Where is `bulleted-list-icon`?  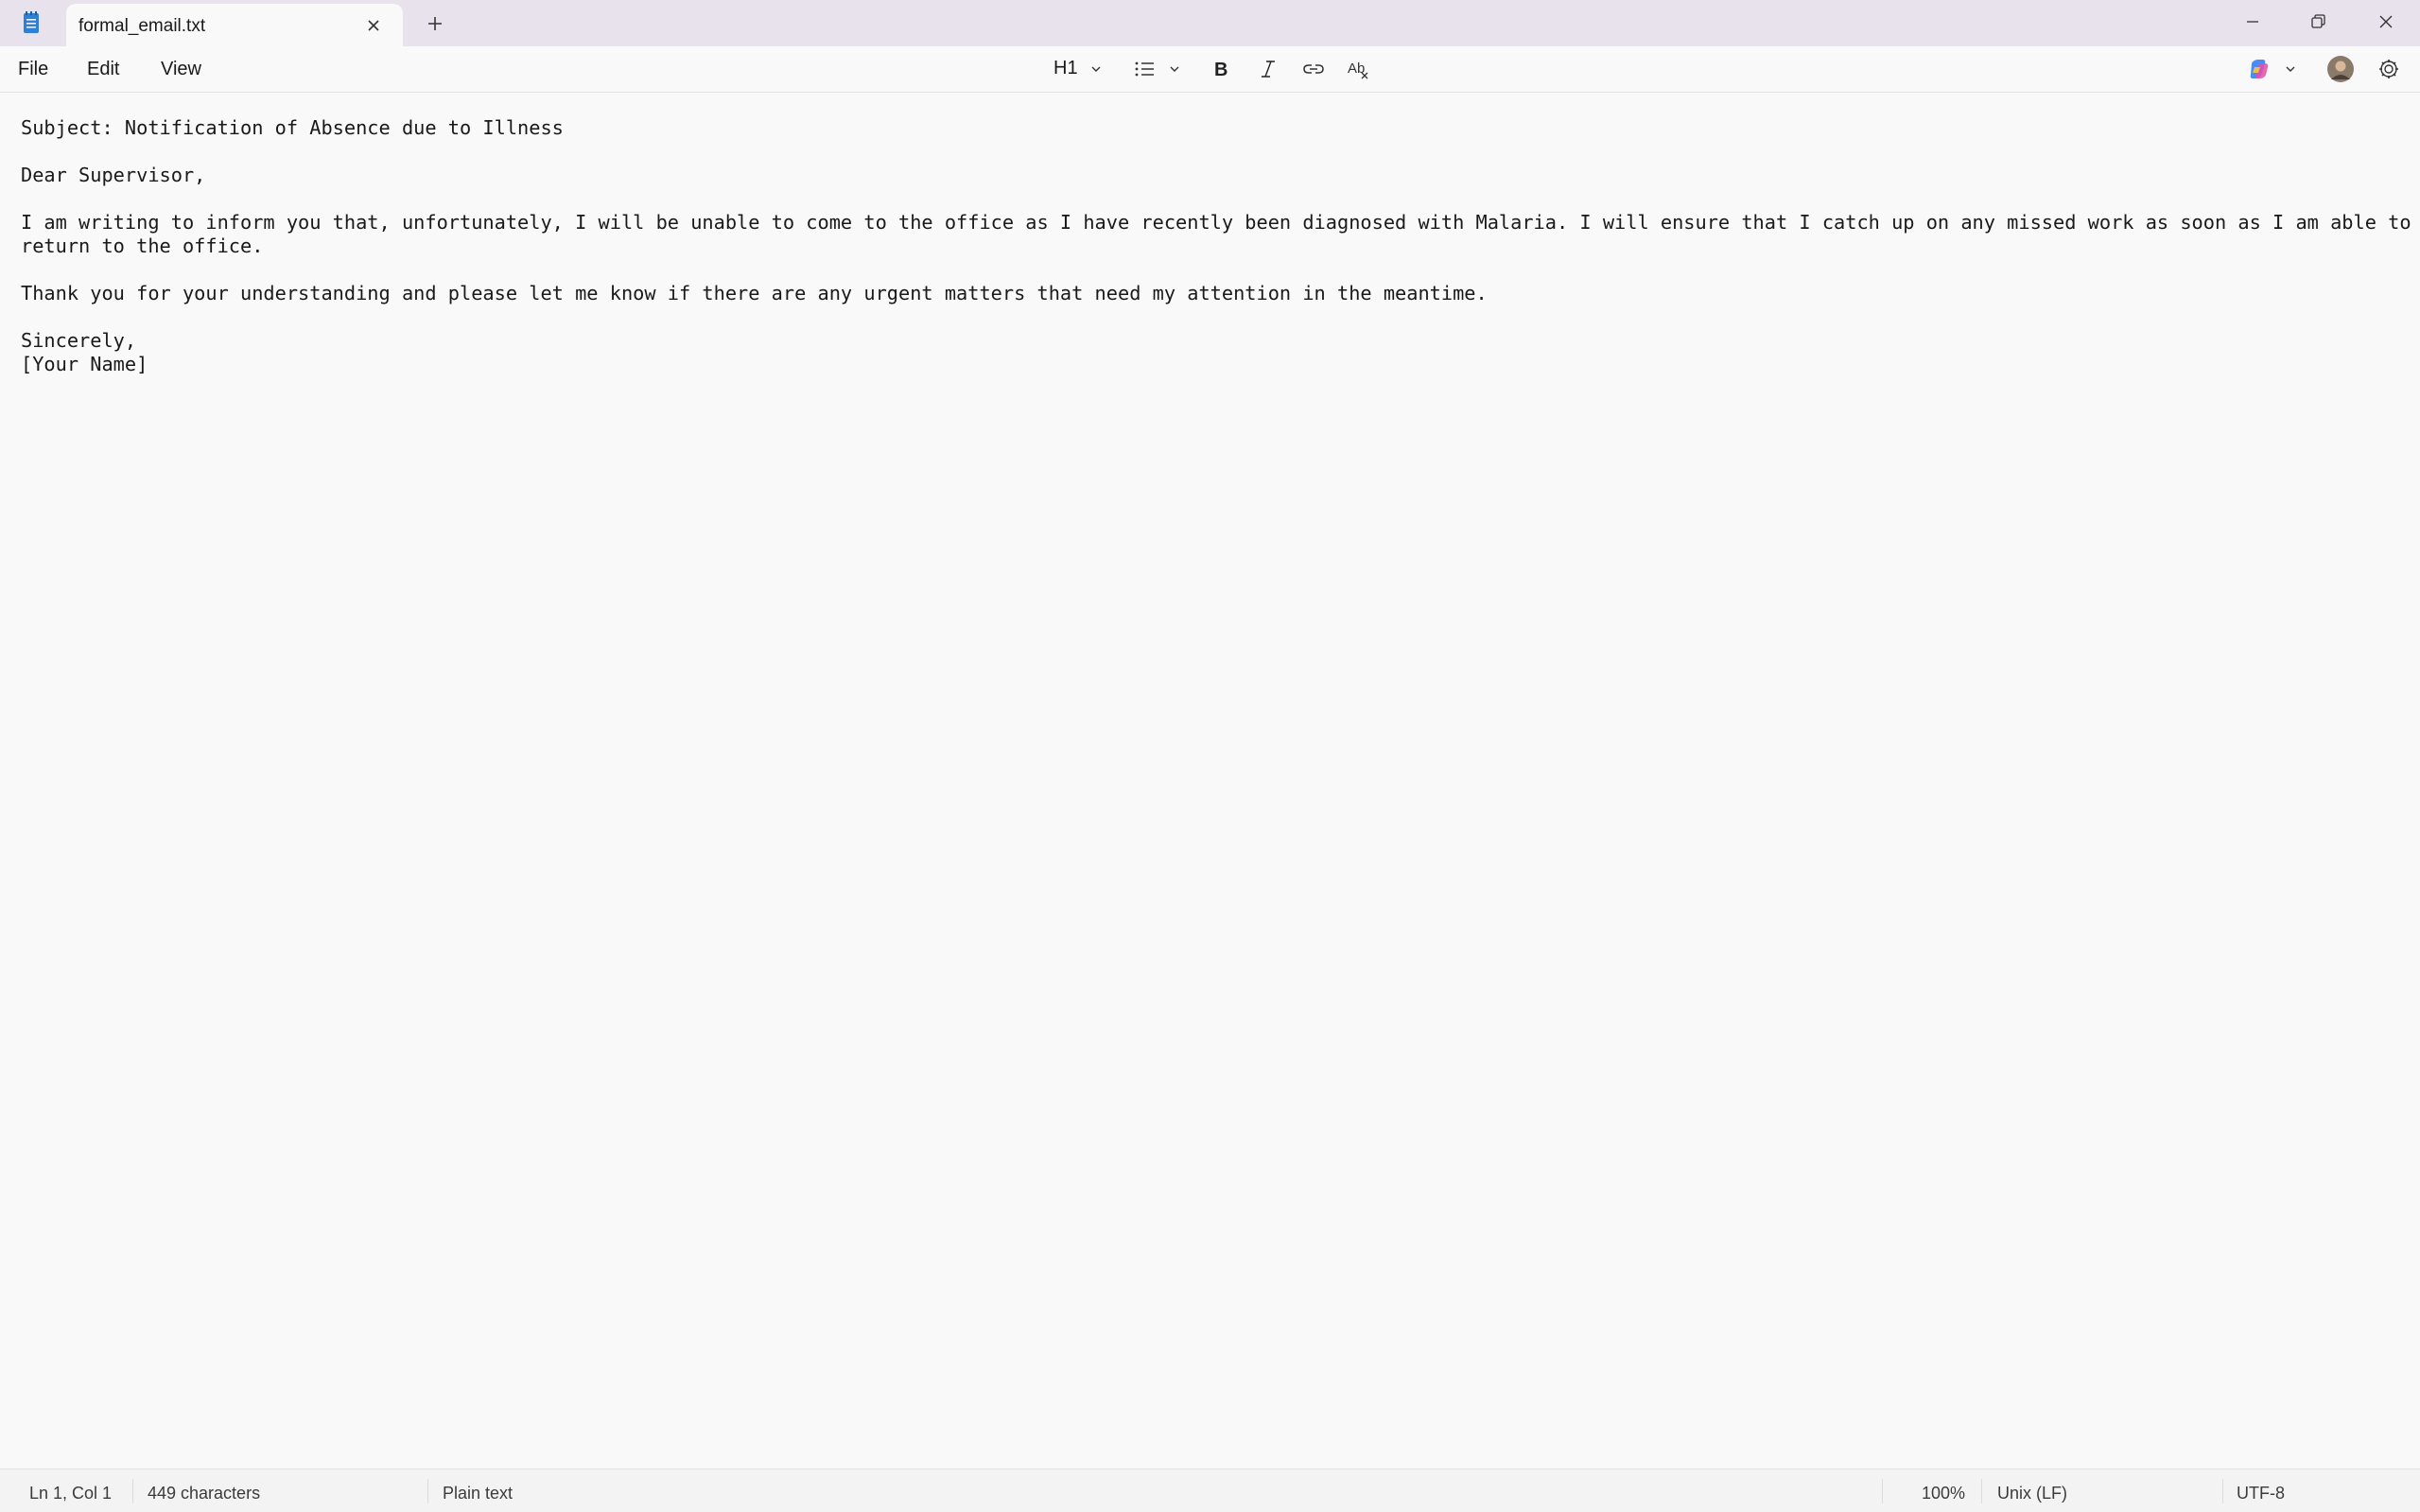 bulleted-list-icon is located at coordinates (1145, 69).